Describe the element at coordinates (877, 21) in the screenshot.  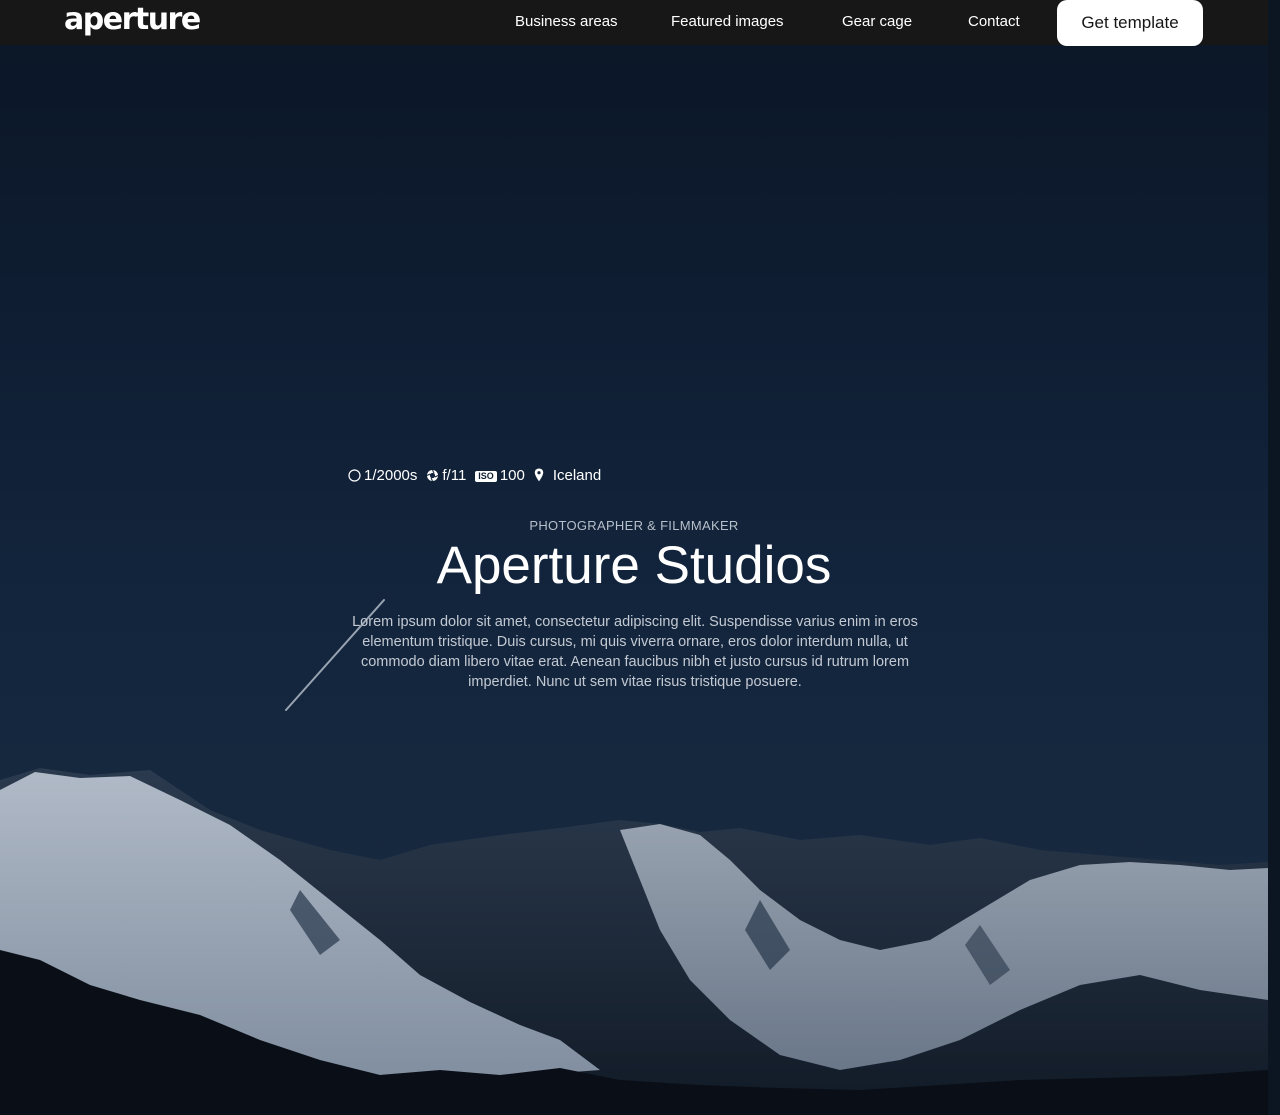
I see `nav-gear-cage: Gear cage` at that location.